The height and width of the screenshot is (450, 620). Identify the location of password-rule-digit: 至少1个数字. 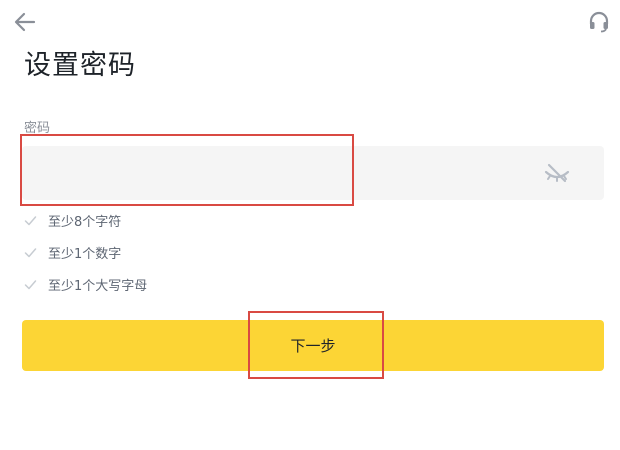
(73, 252).